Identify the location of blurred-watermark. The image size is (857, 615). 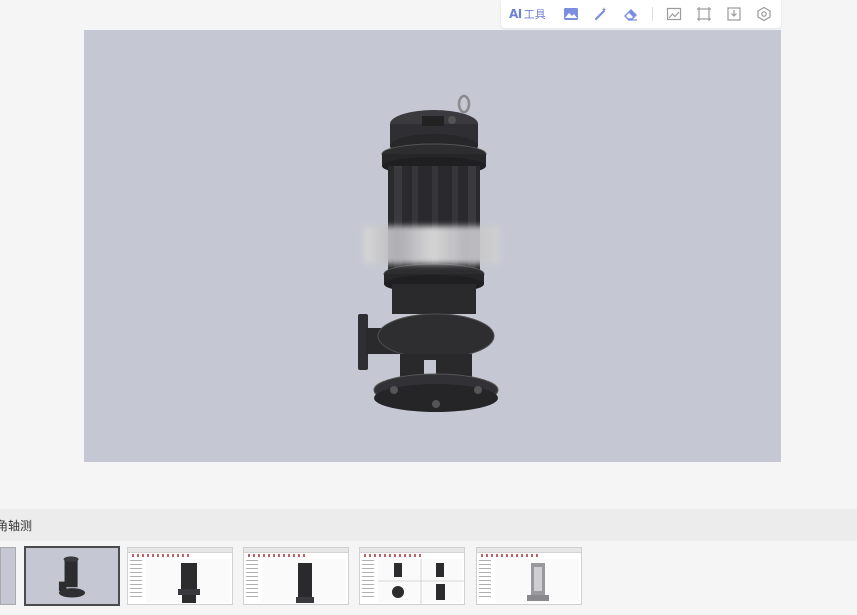
(432, 245).